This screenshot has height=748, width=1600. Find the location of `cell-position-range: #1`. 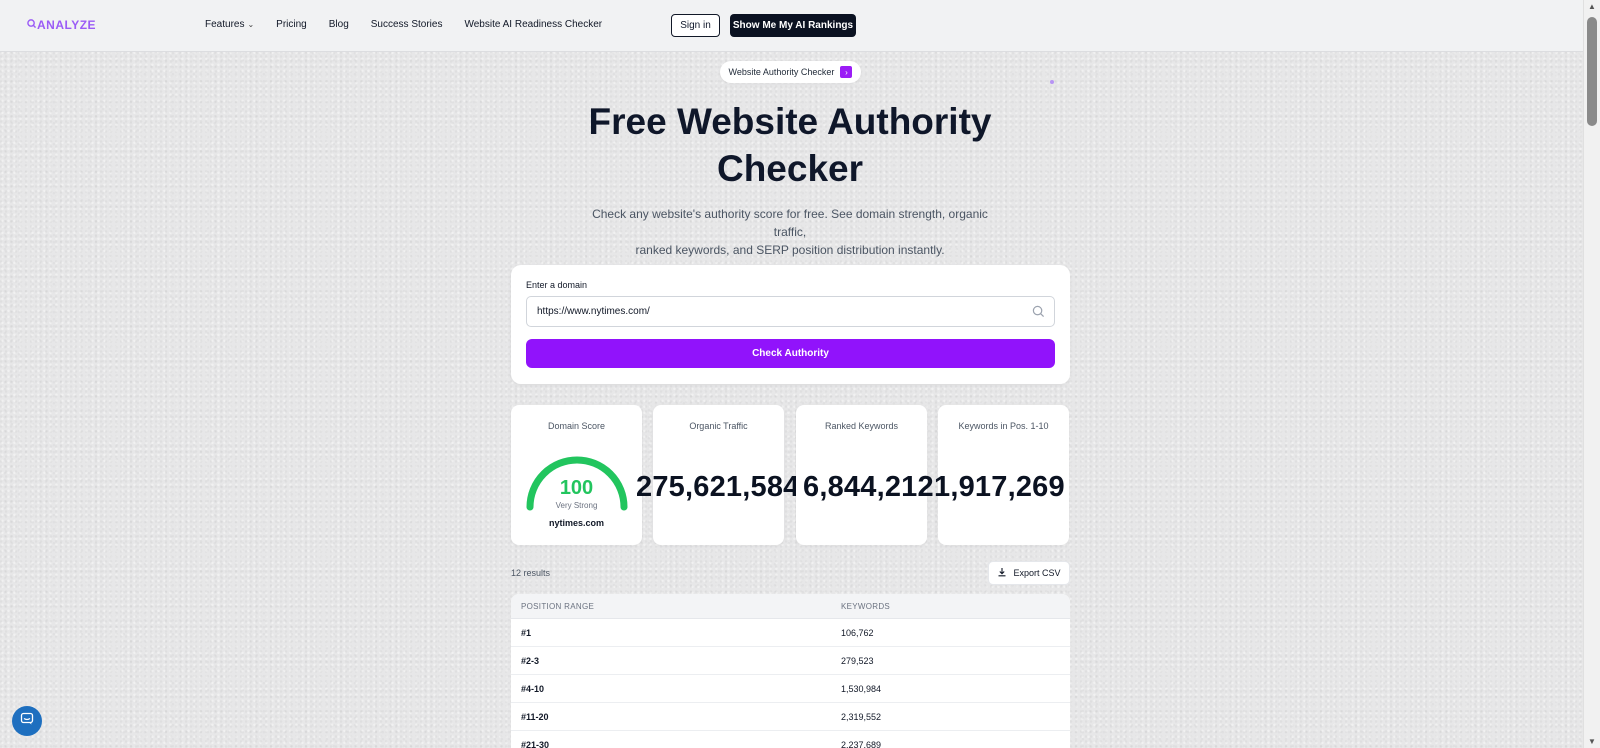

cell-position-range: #1 is located at coordinates (526, 632).